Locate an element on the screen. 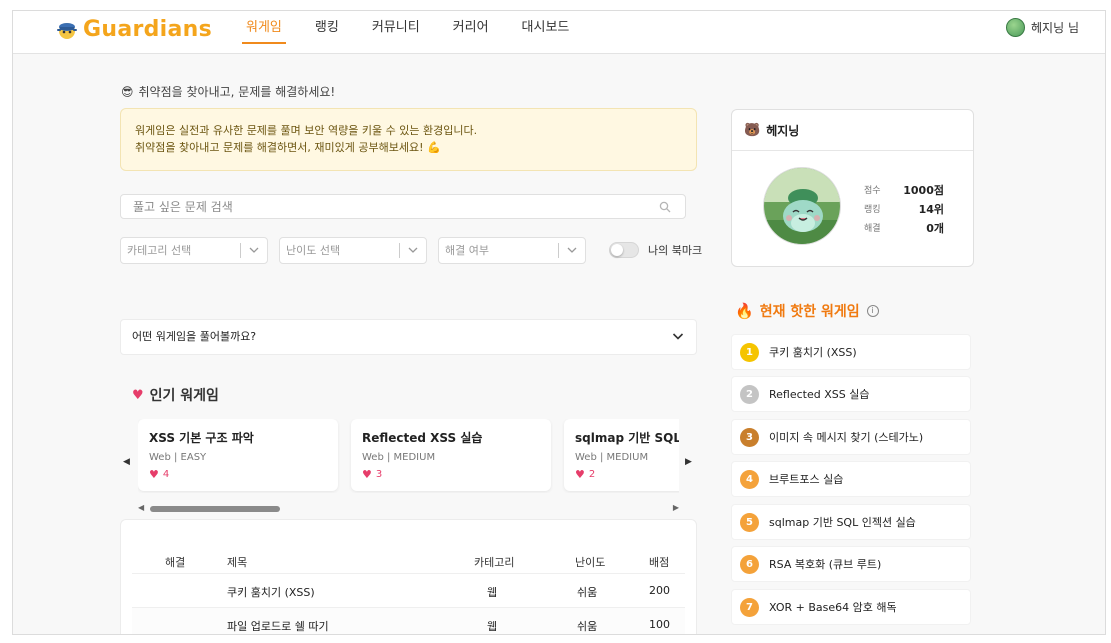  rank-badge: 4 is located at coordinates (749, 479).